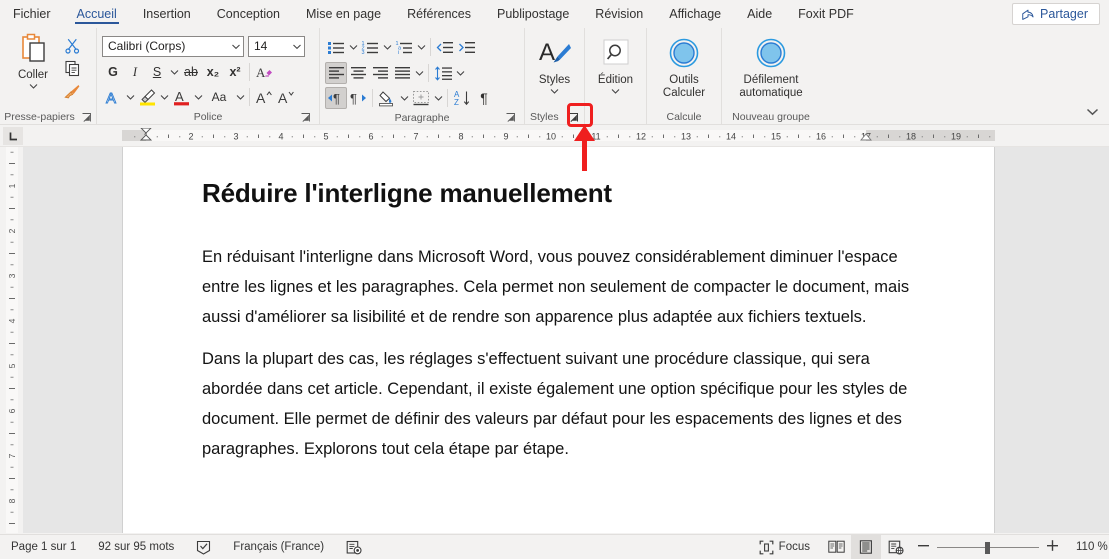  I want to click on horizontal-ruler: 12345678910111213141516171819, so click(554, 136).